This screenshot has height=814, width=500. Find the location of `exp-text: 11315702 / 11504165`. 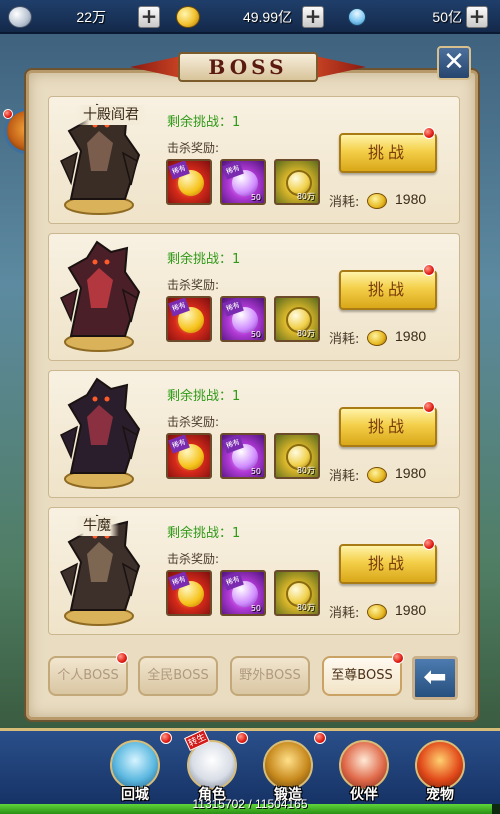

exp-text: 11315702 / 11504165 is located at coordinates (250, 804).